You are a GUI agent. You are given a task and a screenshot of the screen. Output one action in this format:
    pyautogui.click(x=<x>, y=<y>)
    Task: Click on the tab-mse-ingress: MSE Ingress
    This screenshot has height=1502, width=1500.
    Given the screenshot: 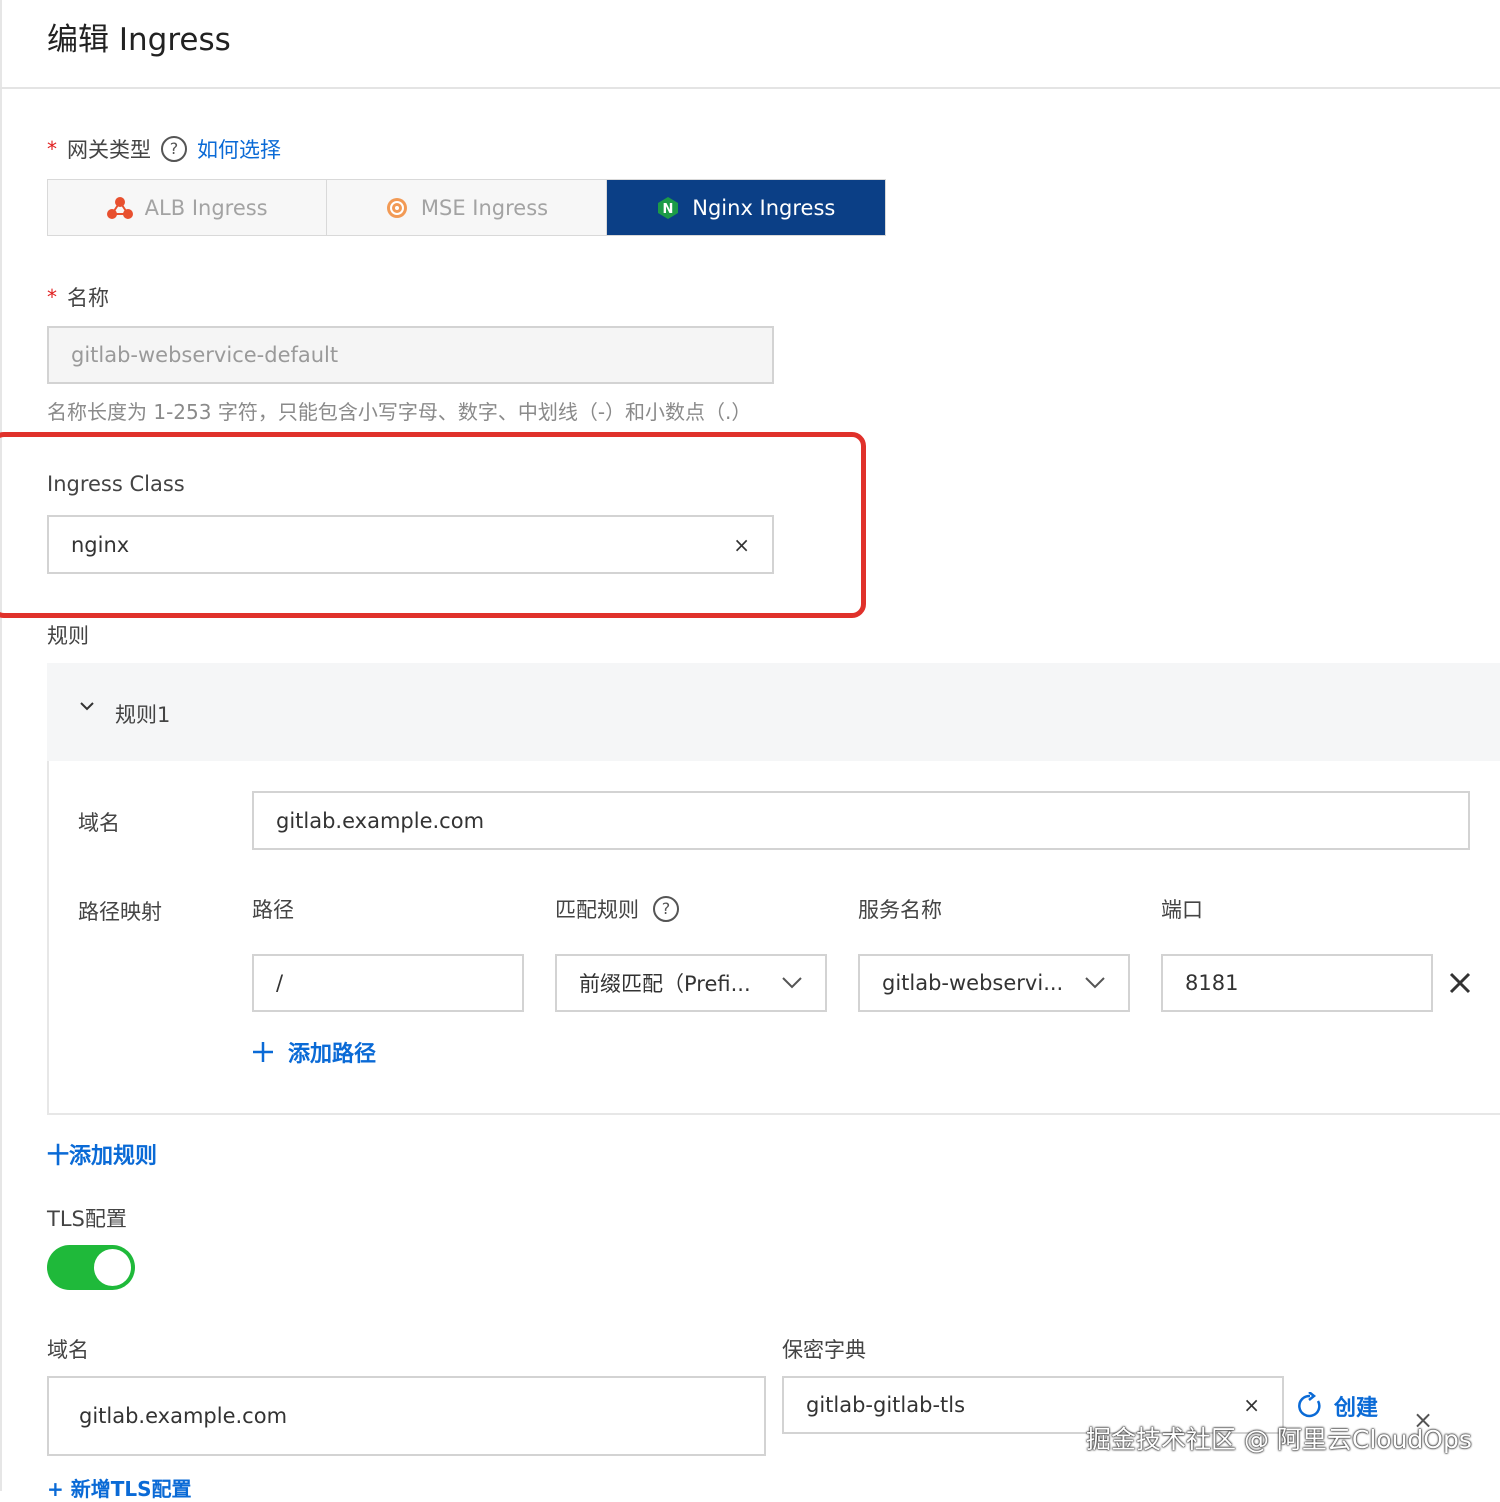 What is the action you would take?
    pyautogui.click(x=467, y=207)
    